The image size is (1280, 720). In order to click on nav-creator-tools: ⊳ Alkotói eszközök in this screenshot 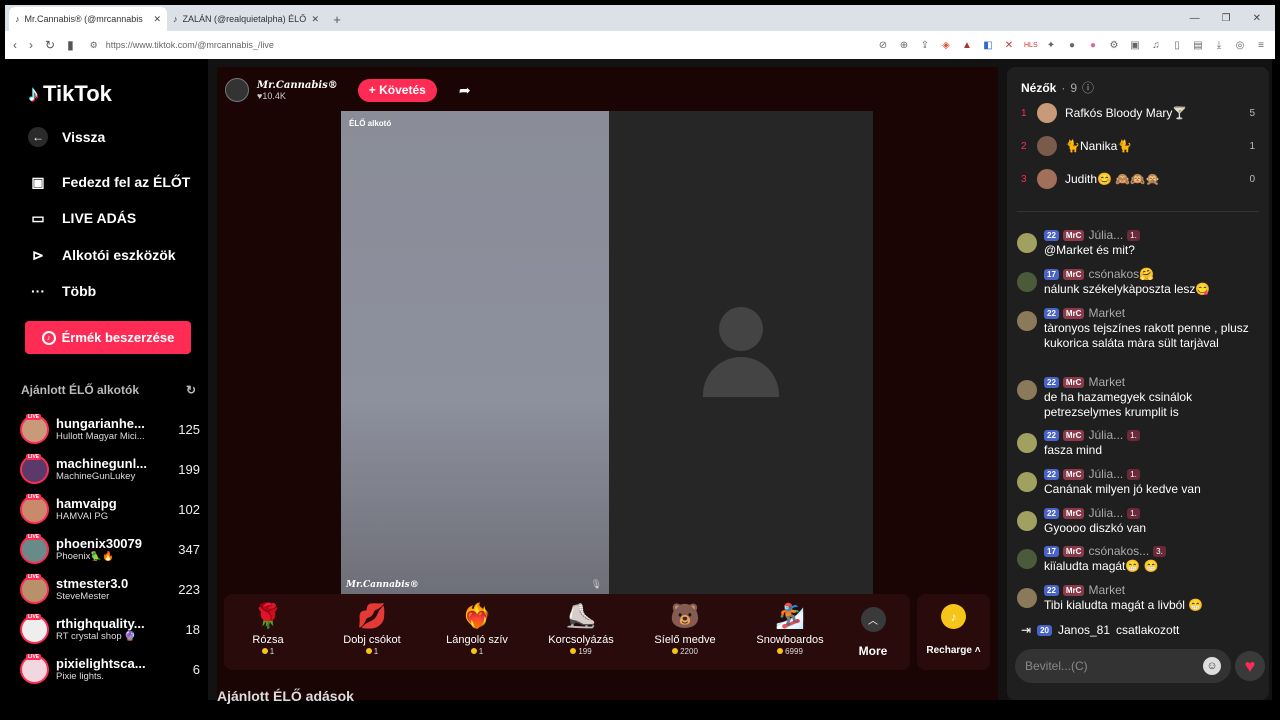, I will do `click(102, 255)`.